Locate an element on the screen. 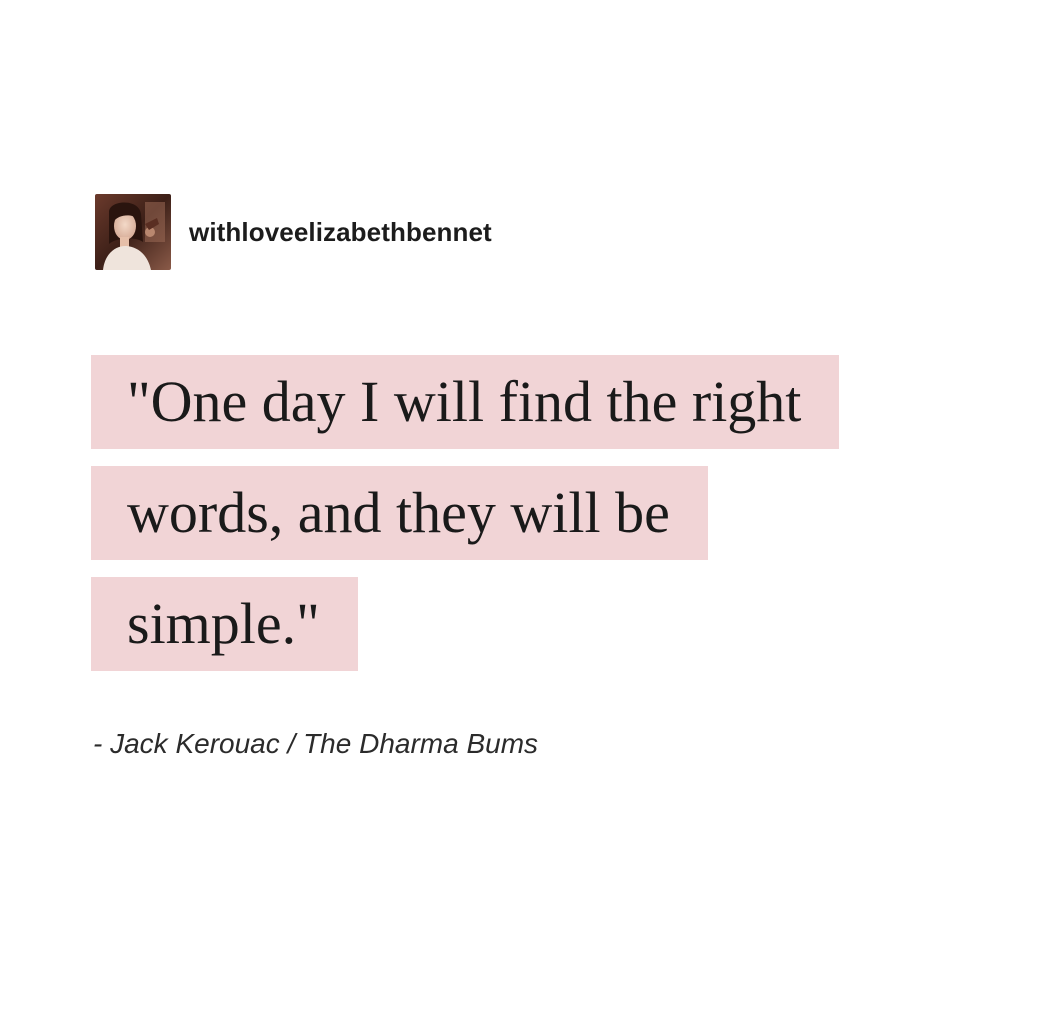  quote-line: words, and they will be is located at coordinates (399, 513).